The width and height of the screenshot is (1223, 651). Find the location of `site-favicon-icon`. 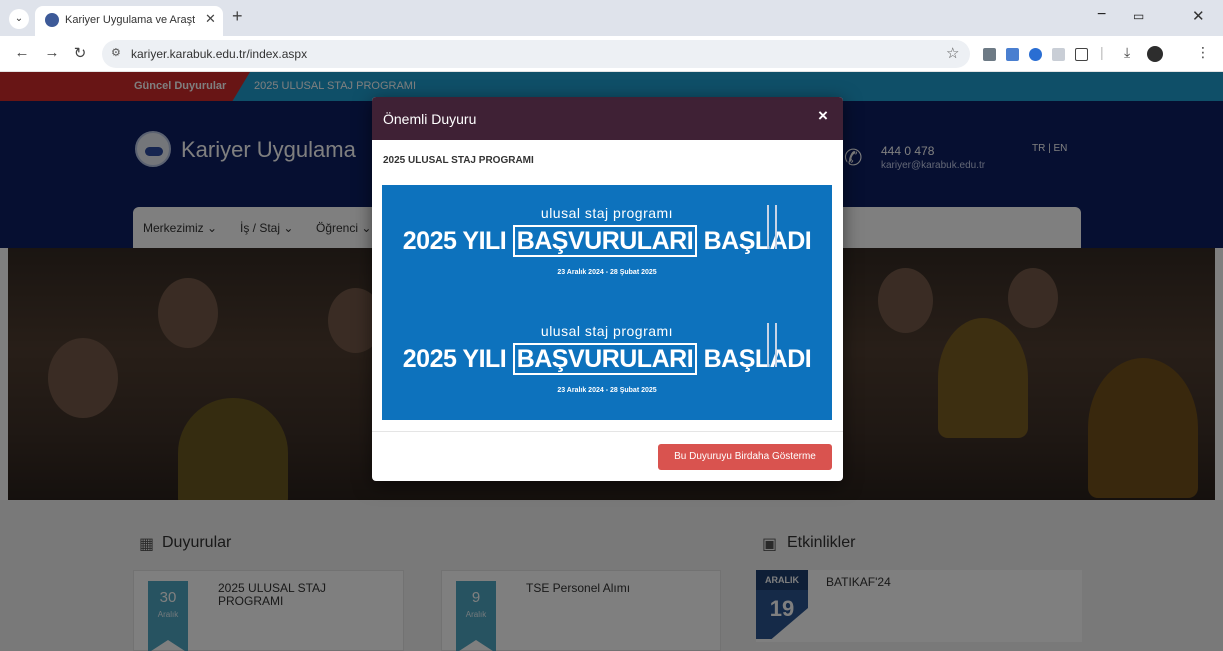

site-favicon-icon is located at coordinates (52, 20).